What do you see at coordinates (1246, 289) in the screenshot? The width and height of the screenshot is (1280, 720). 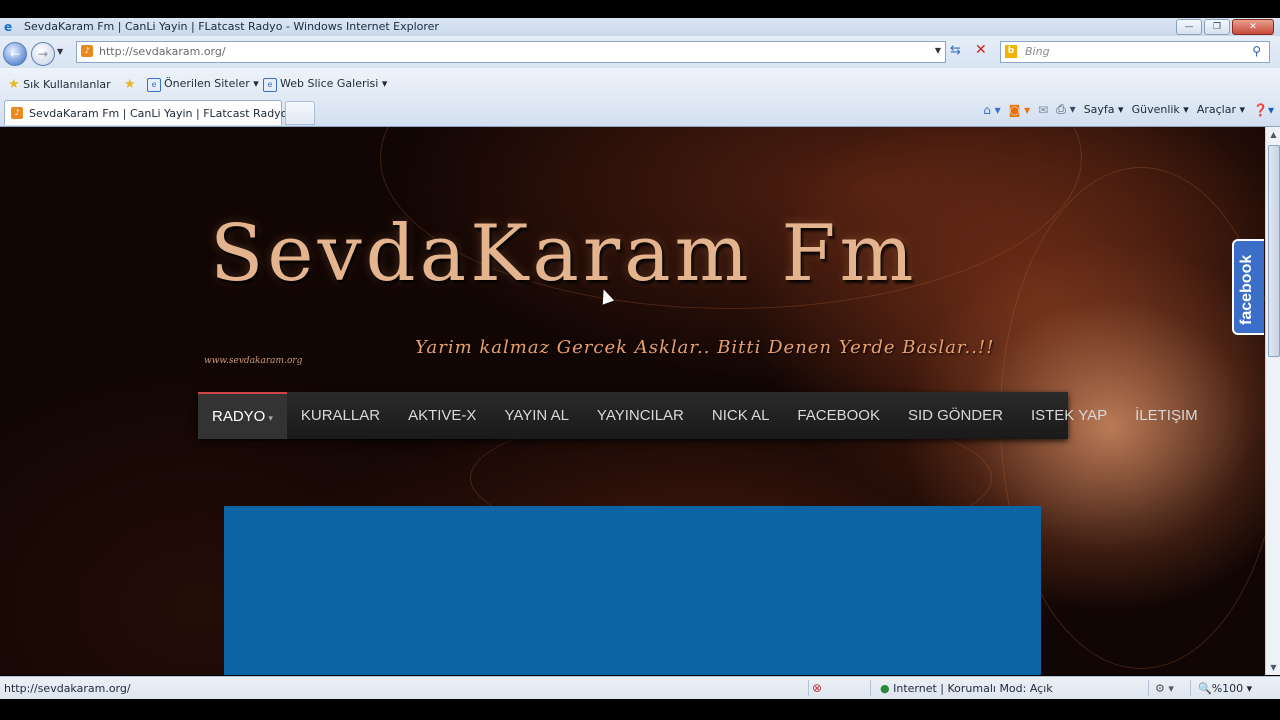 I see `facebook-tab-label: facebook` at bounding box center [1246, 289].